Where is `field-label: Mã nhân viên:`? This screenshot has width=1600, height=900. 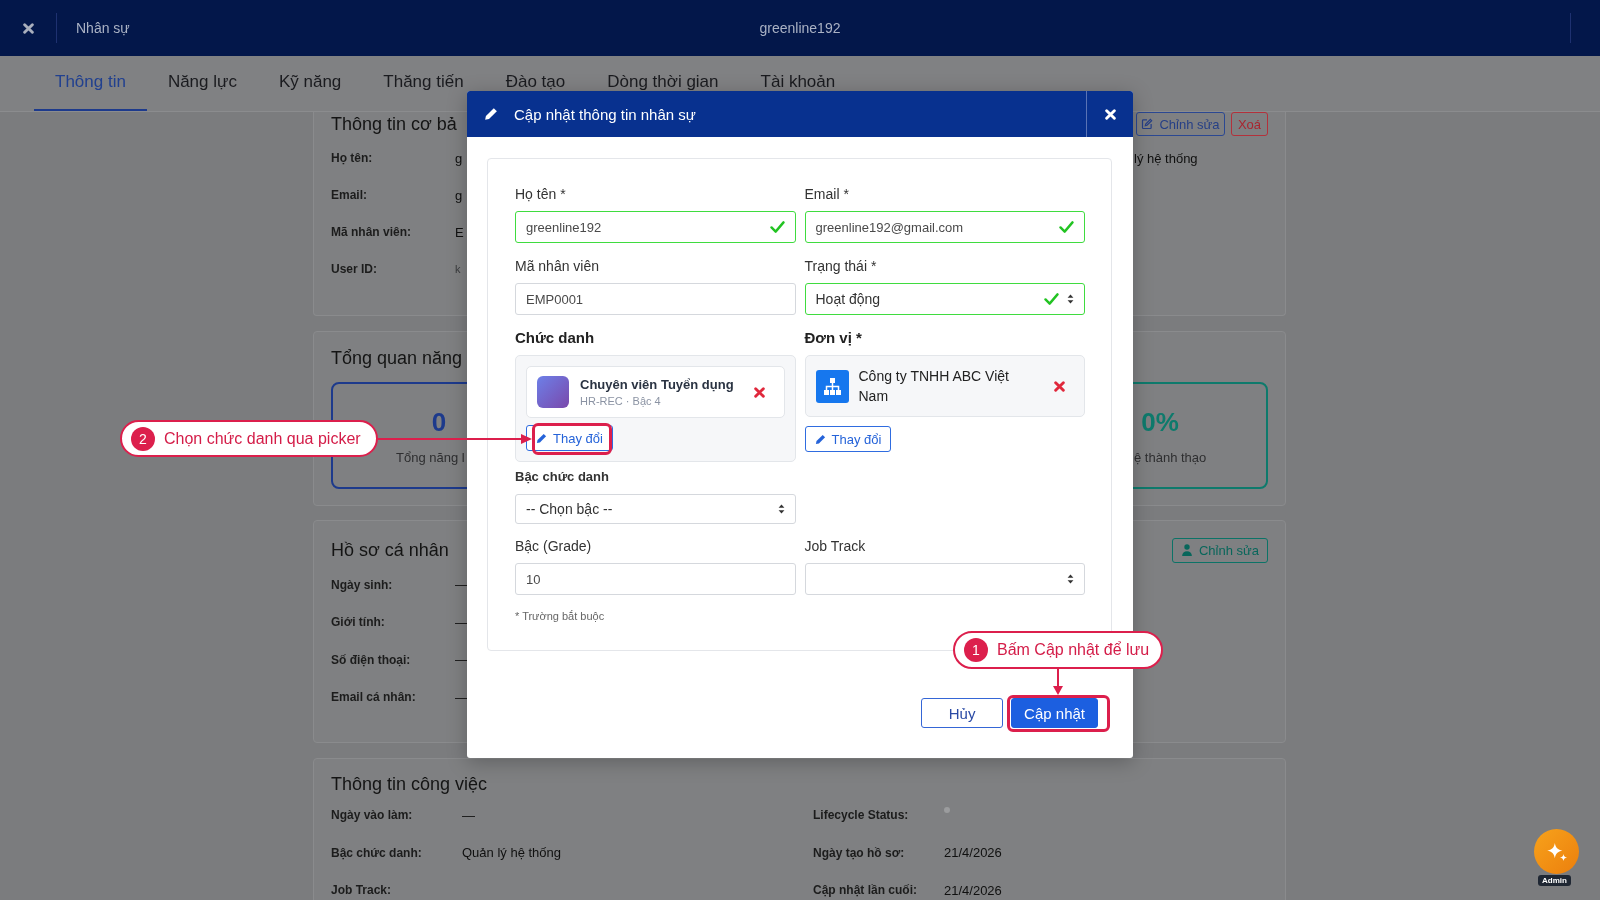 field-label: Mã nhân viên: is located at coordinates (371, 232).